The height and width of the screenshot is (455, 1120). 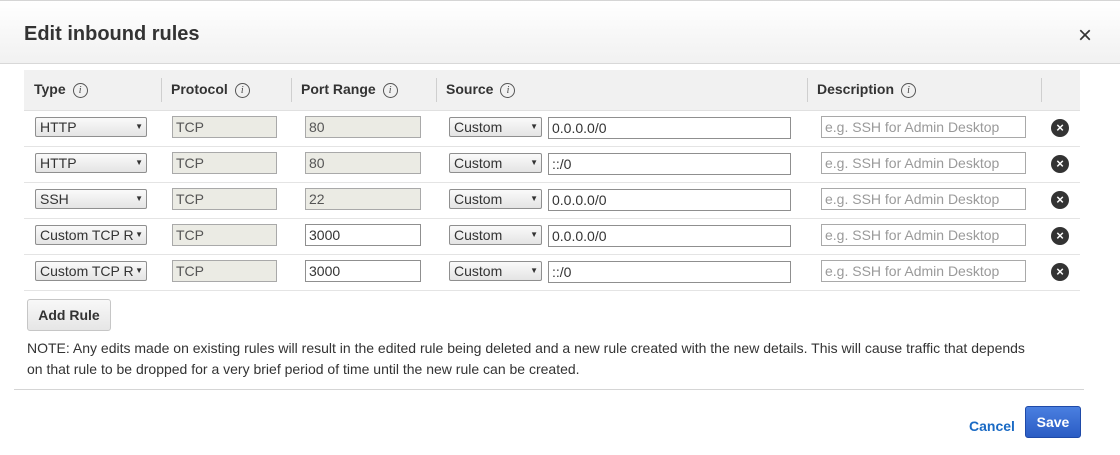 I want to click on column-header-actions, so click(x=1060, y=90).